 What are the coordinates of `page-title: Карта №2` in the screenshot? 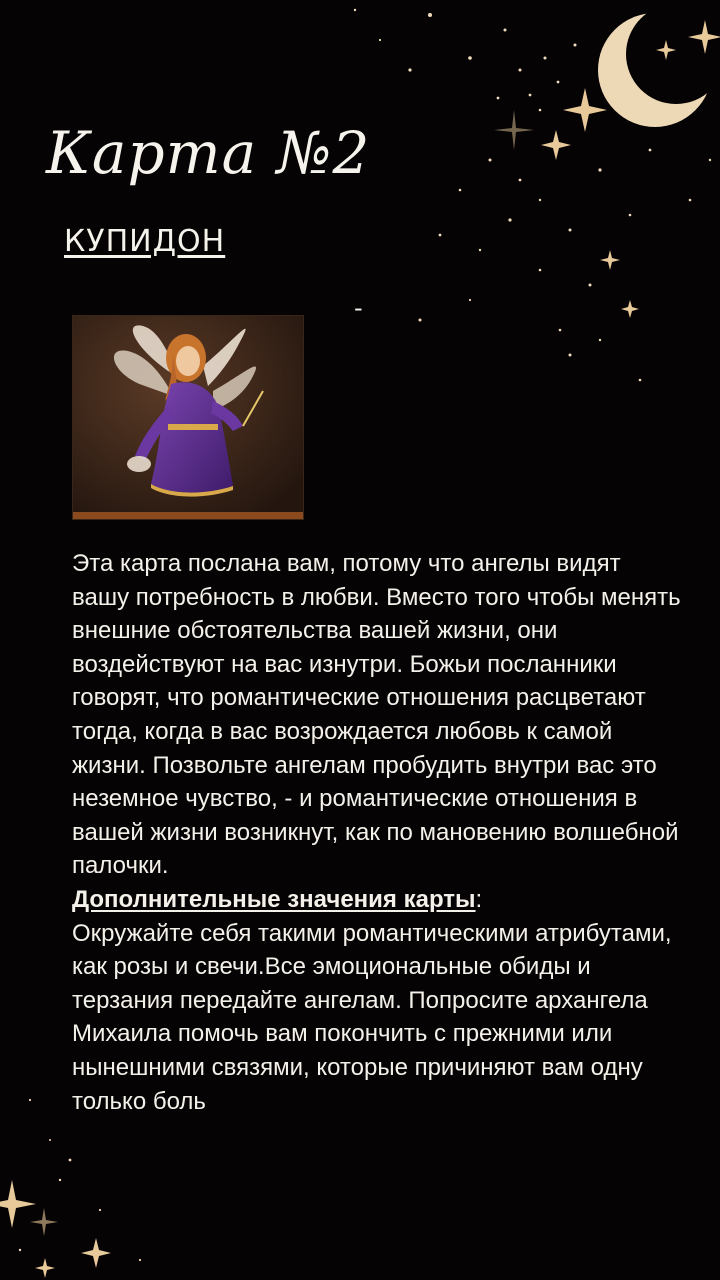 It's located at (208, 153).